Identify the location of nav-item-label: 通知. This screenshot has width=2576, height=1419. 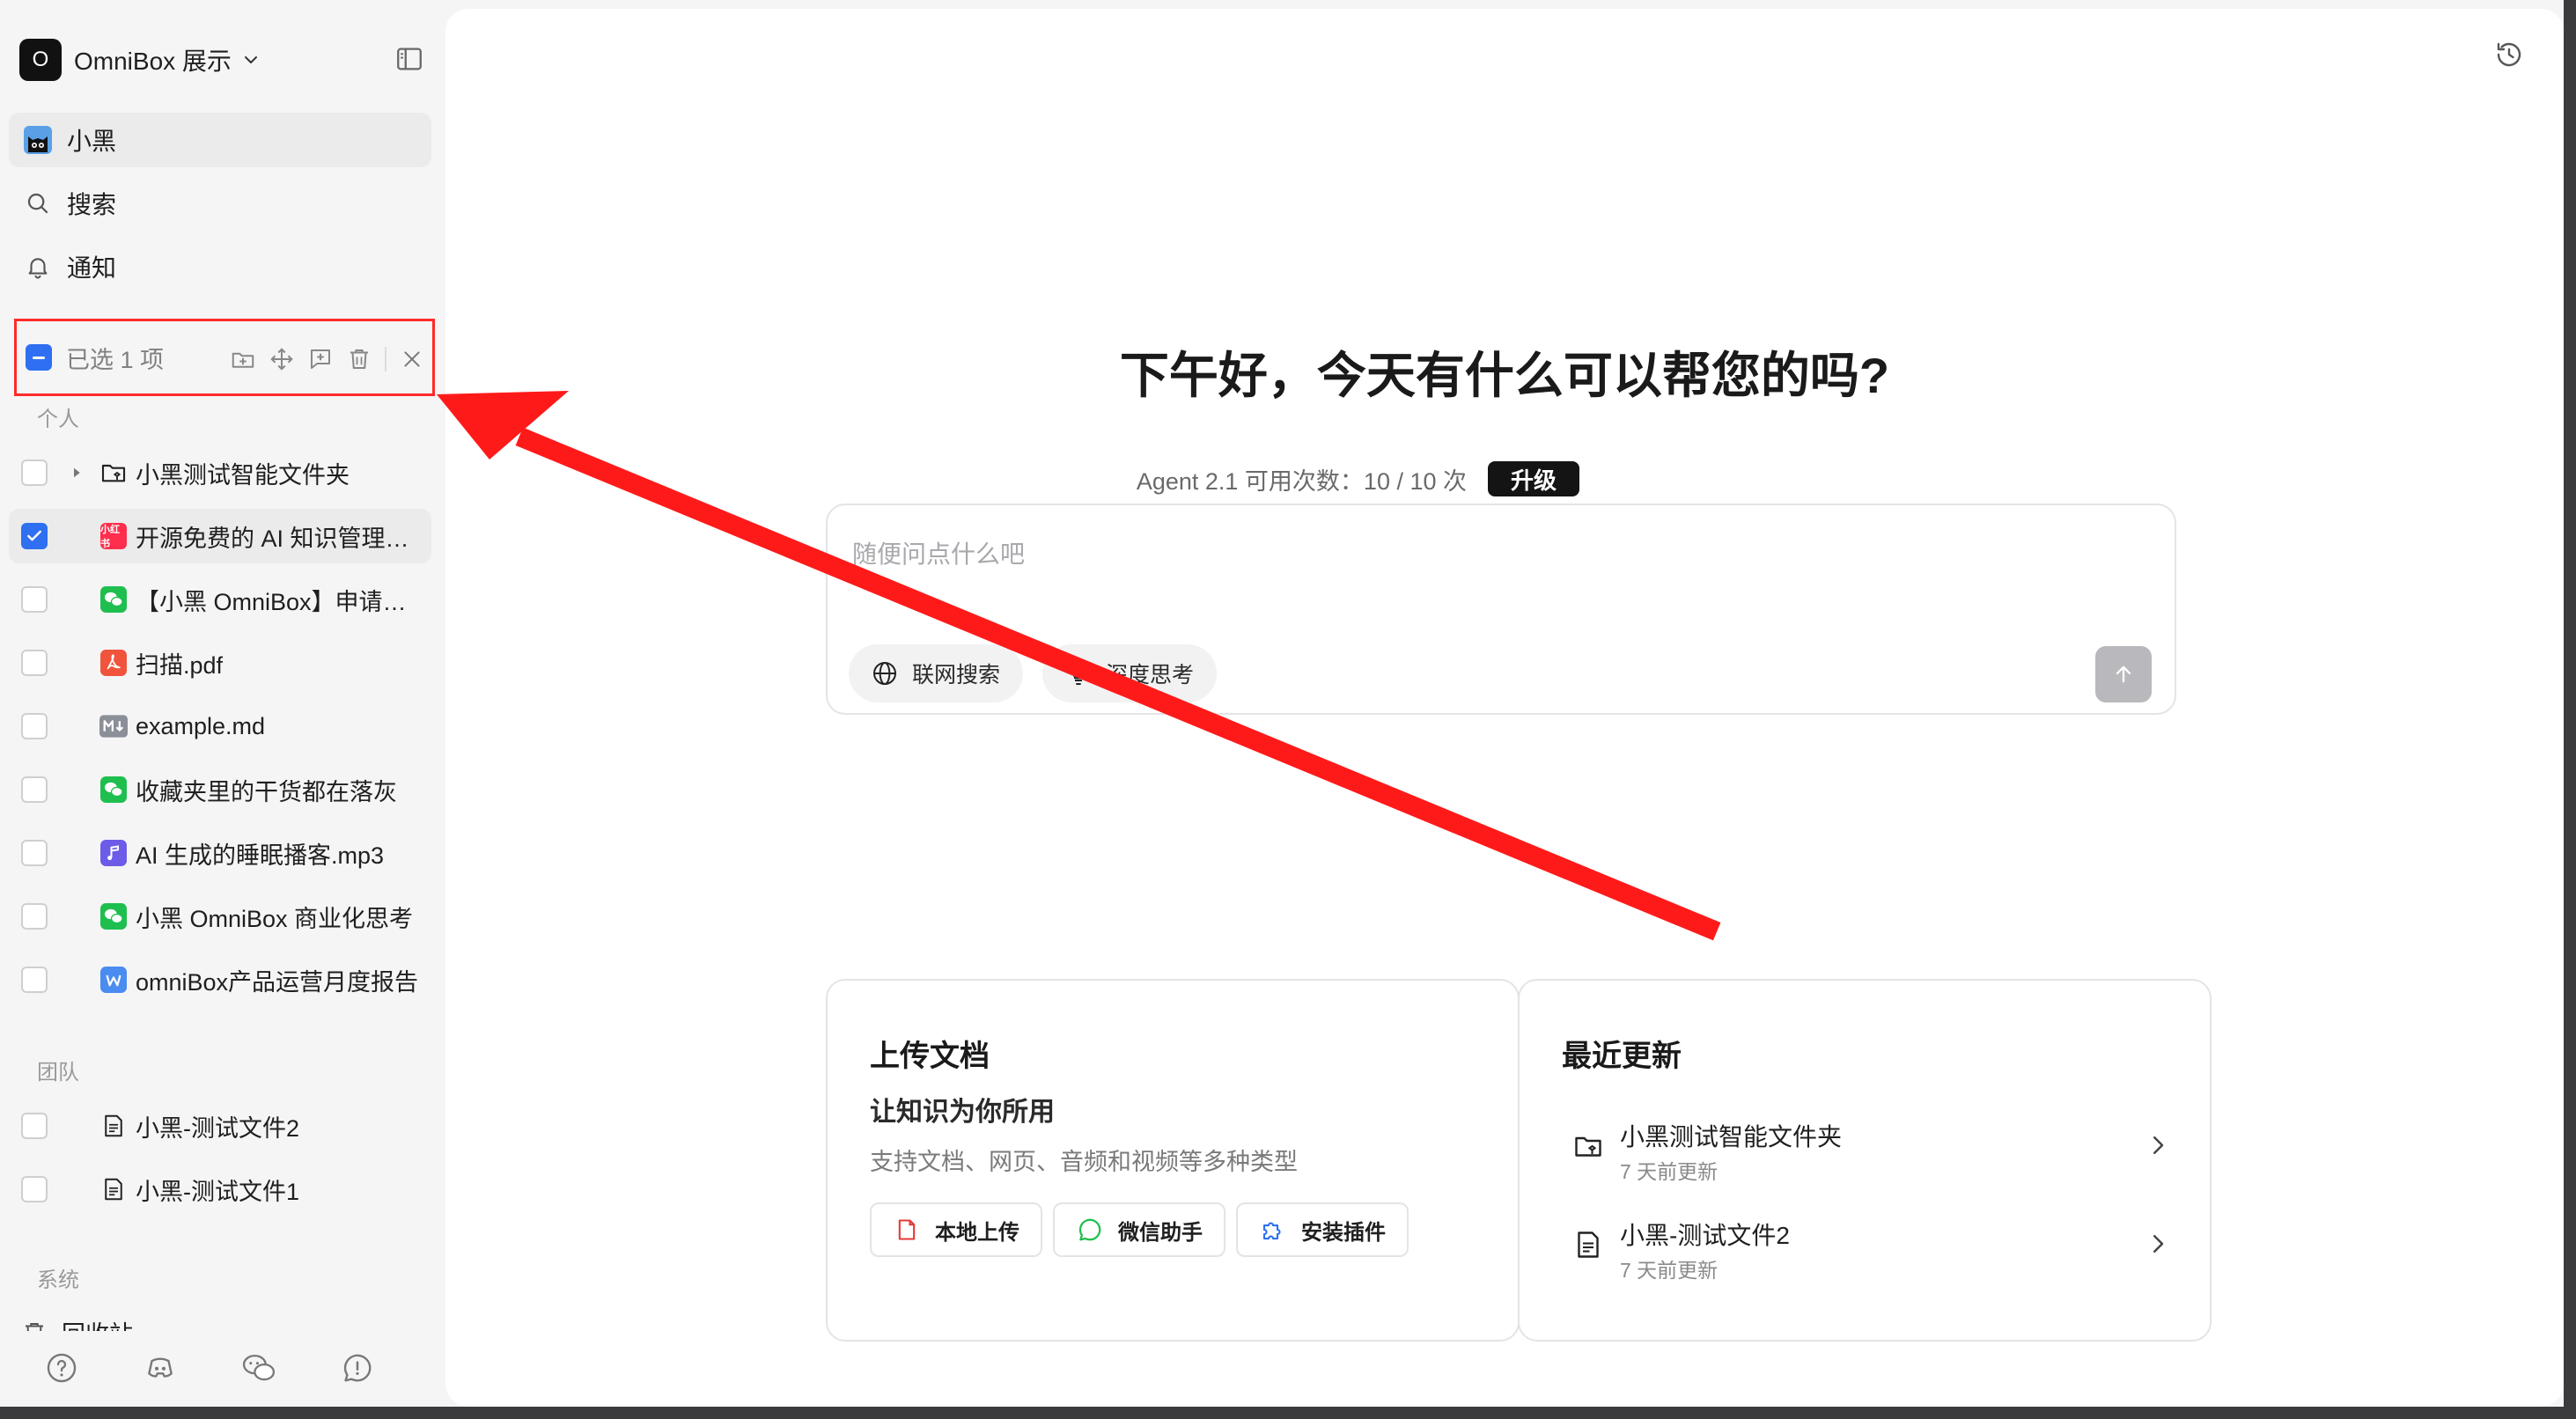
(92, 268).